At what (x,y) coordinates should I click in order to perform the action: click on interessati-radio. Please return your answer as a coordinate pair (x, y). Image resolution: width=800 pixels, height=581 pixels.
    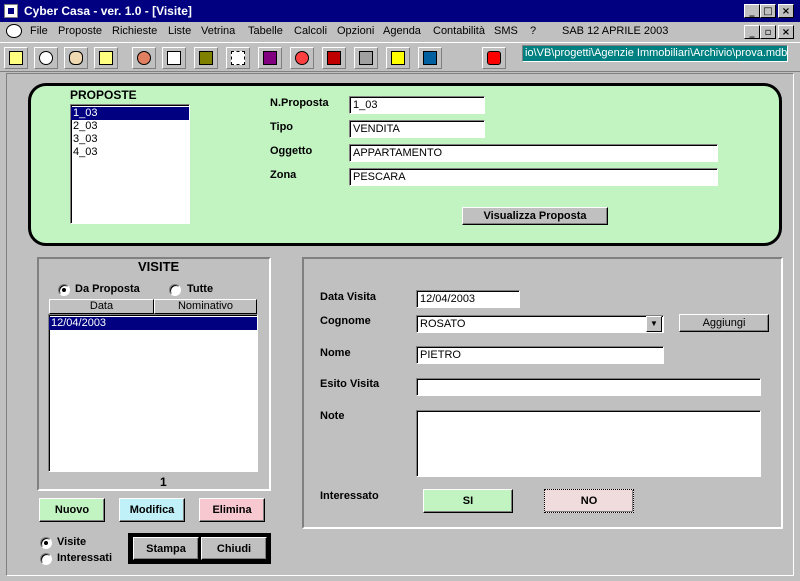
    Looking at the image, I should click on (46, 559).